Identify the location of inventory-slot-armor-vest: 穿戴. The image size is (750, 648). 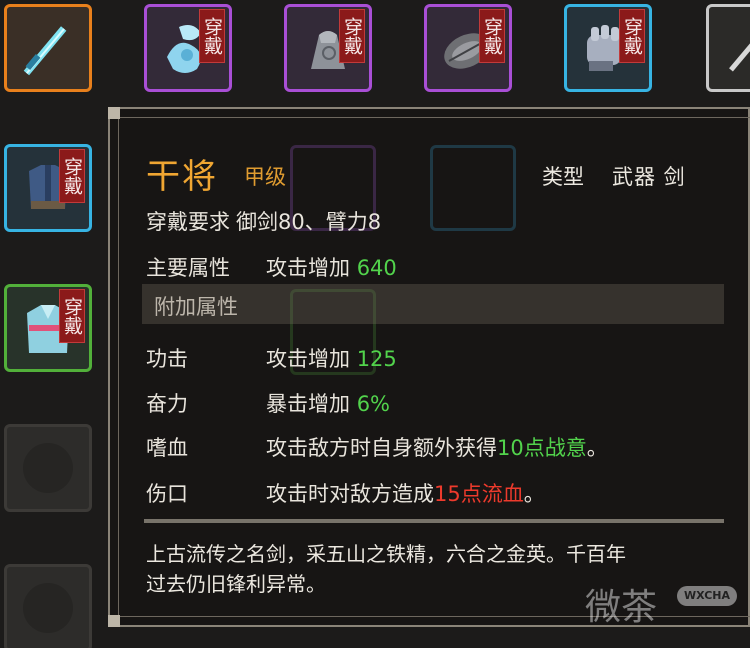
(48, 188).